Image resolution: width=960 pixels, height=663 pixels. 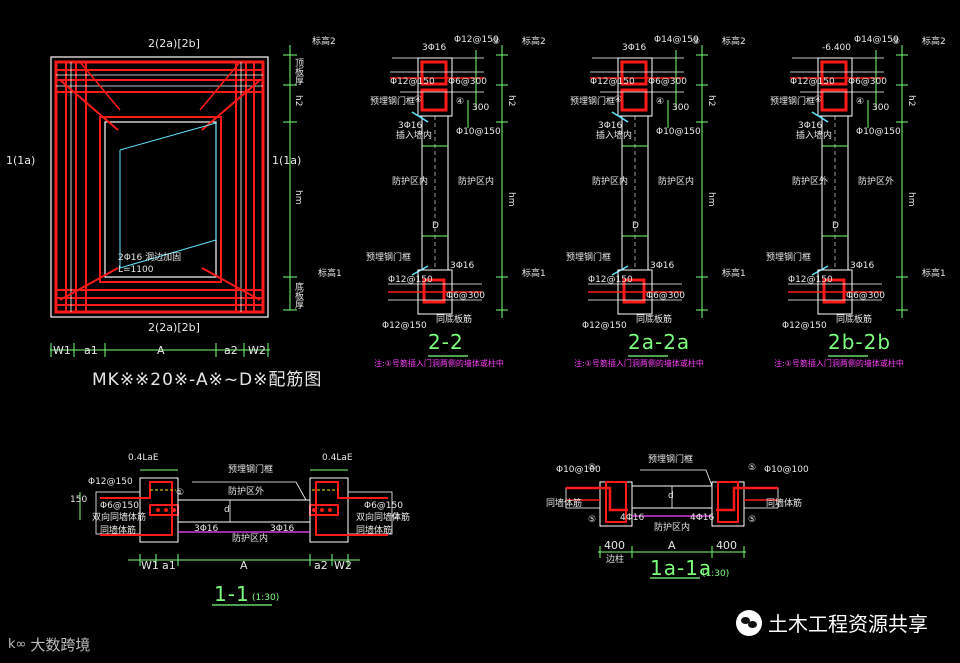 I want to click on section-2b-2b, so click(x=848, y=201).